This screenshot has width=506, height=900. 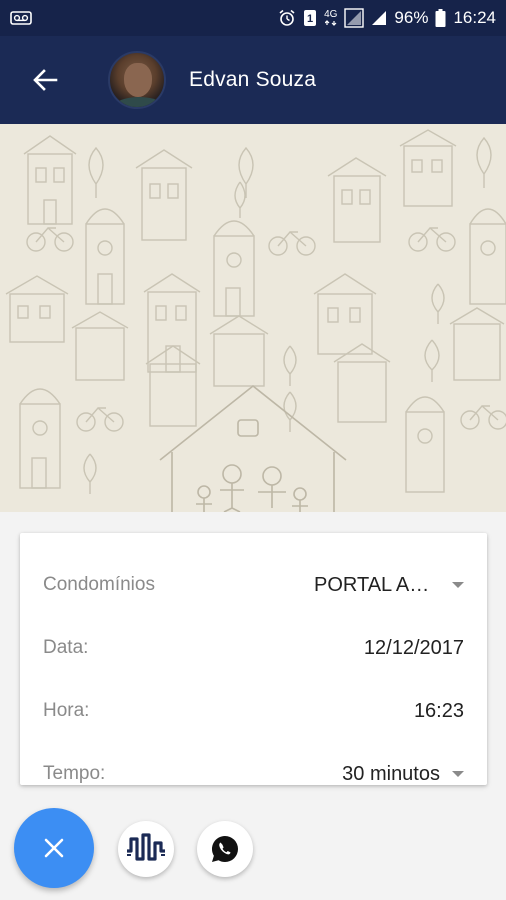 I want to click on close-fab-button, so click(x=54, y=848).